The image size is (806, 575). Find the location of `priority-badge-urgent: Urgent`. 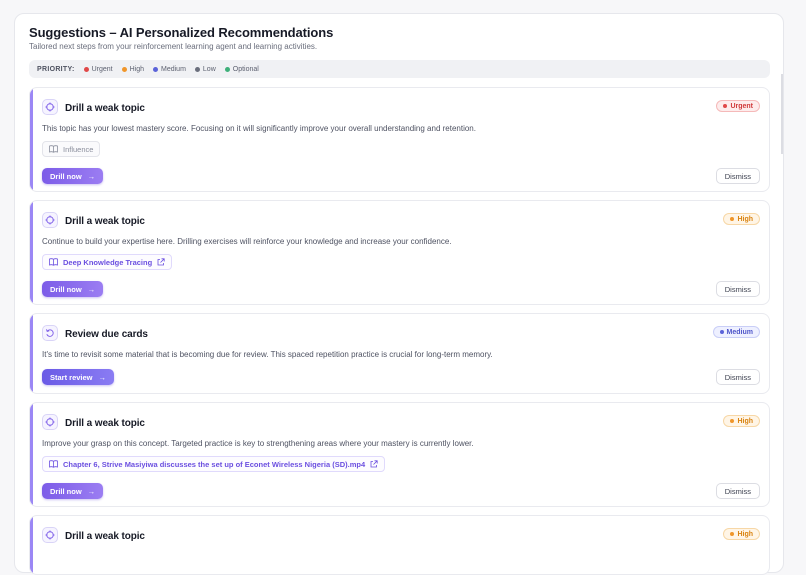

priority-badge-urgent: Urgent is located at coordinates (738, 106).